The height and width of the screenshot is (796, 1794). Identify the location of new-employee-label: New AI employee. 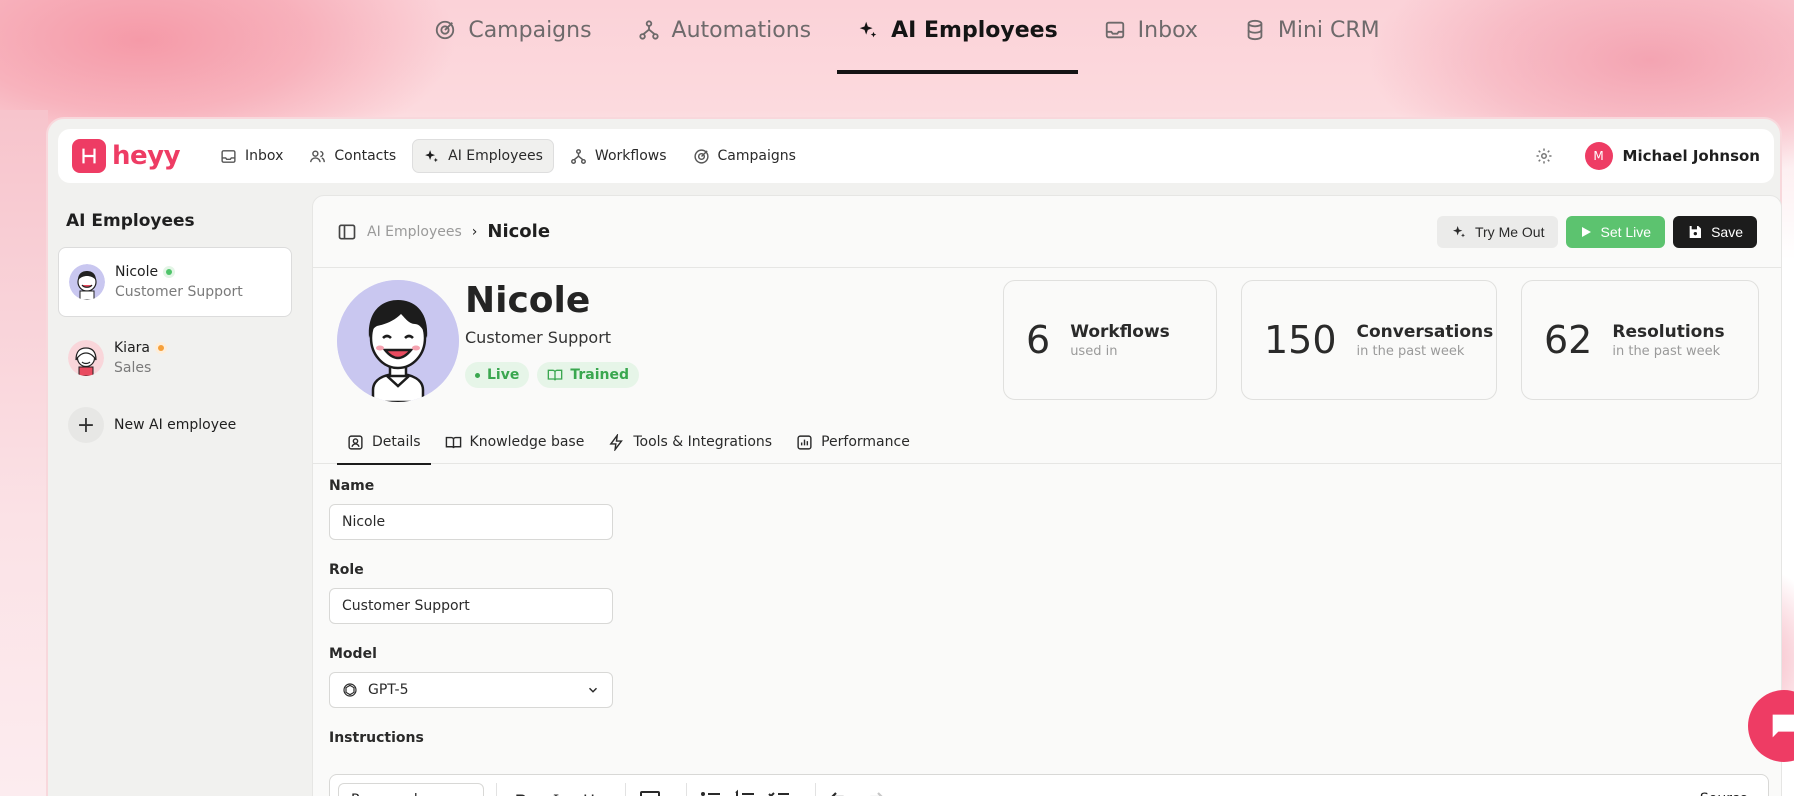
(175, 425).